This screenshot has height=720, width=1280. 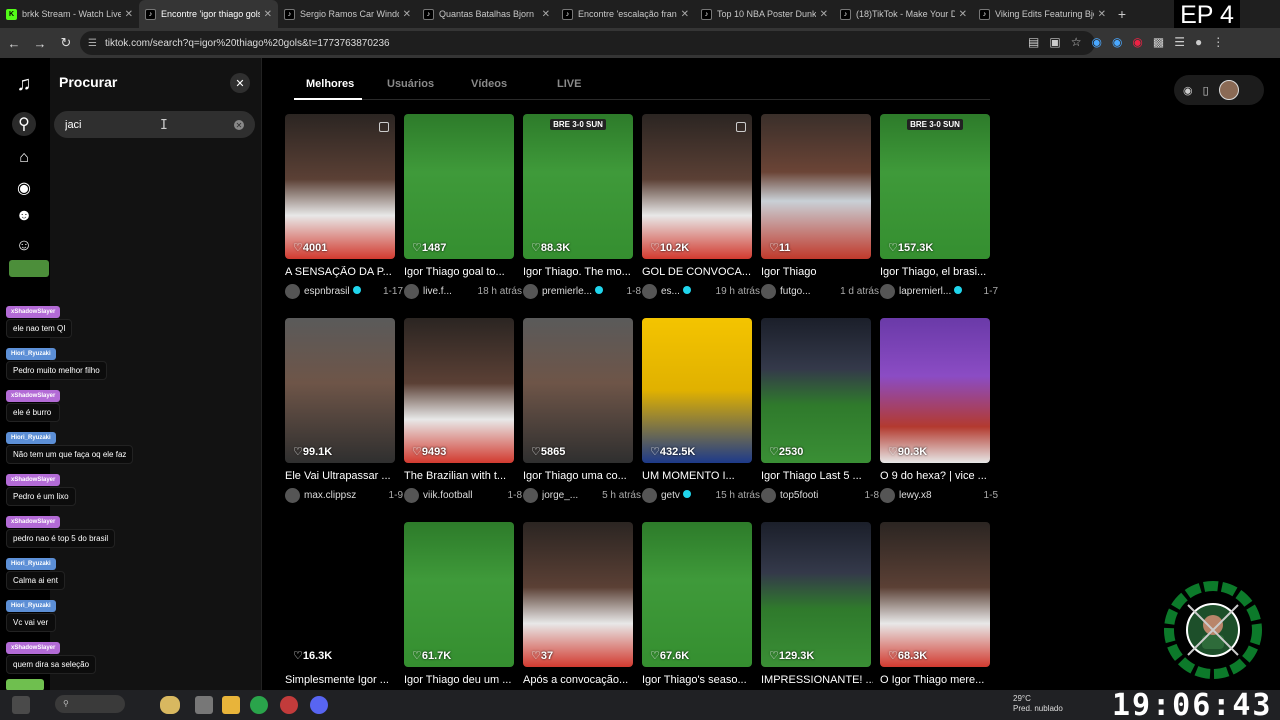 I want to click on video-card: 90.3K O 9 do hexa? | vice ... lewy.x8 1-5, so click(x=939, y=410).